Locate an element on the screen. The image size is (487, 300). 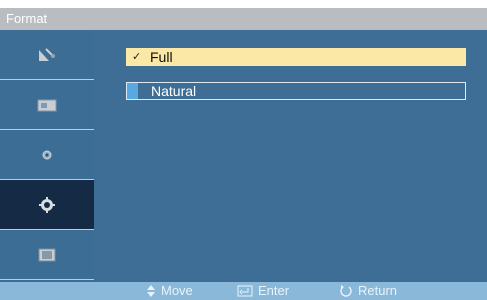
enter-label: Enter is located at coordinates (274, 290).